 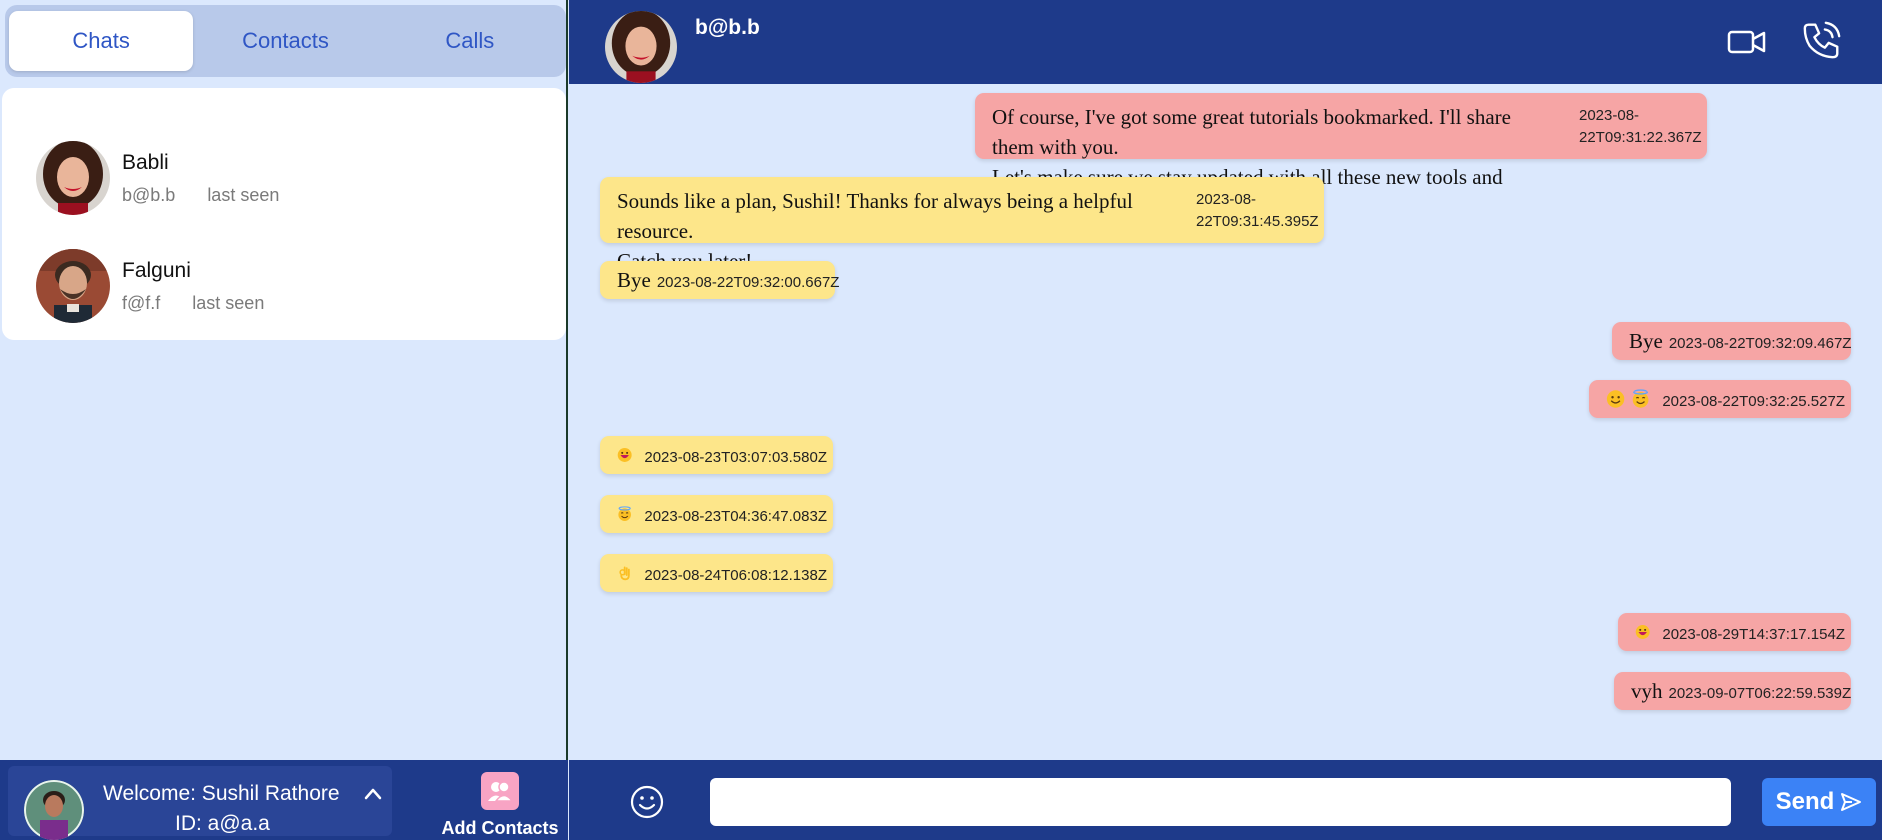 I want to click on tab-bar: Chats Contacts Calls, so click(x=285, y=41).